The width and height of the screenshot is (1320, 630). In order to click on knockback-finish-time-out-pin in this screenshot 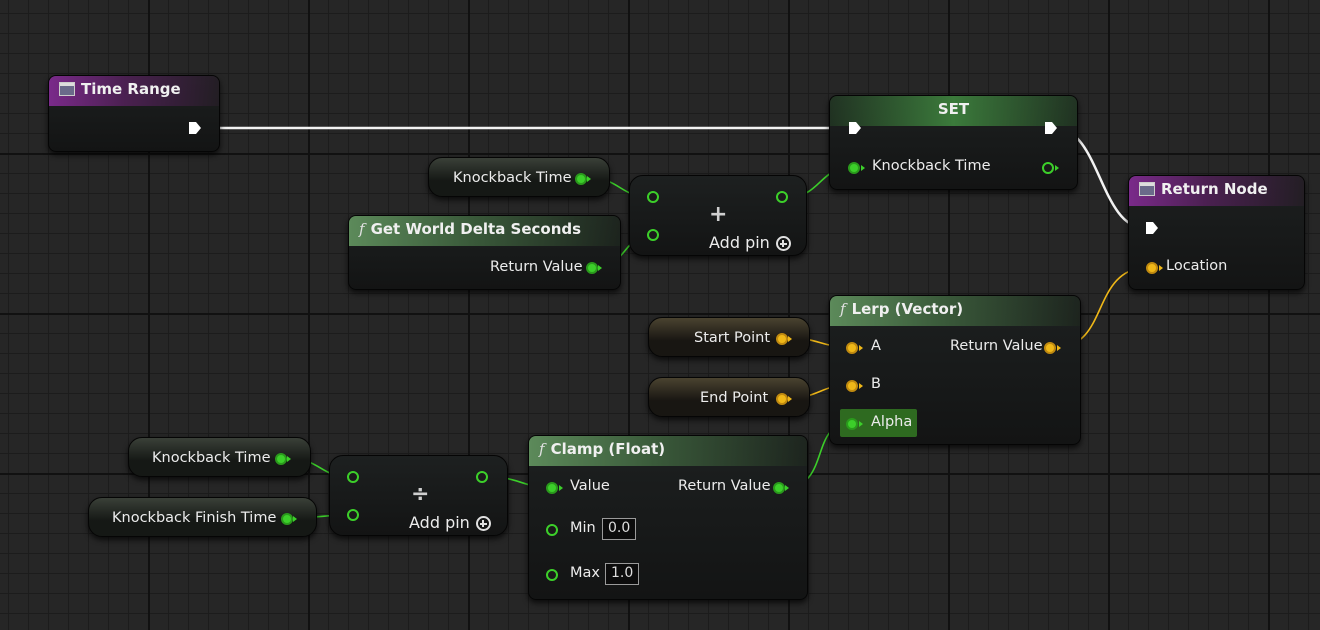, I will do `click(287, 519)`.